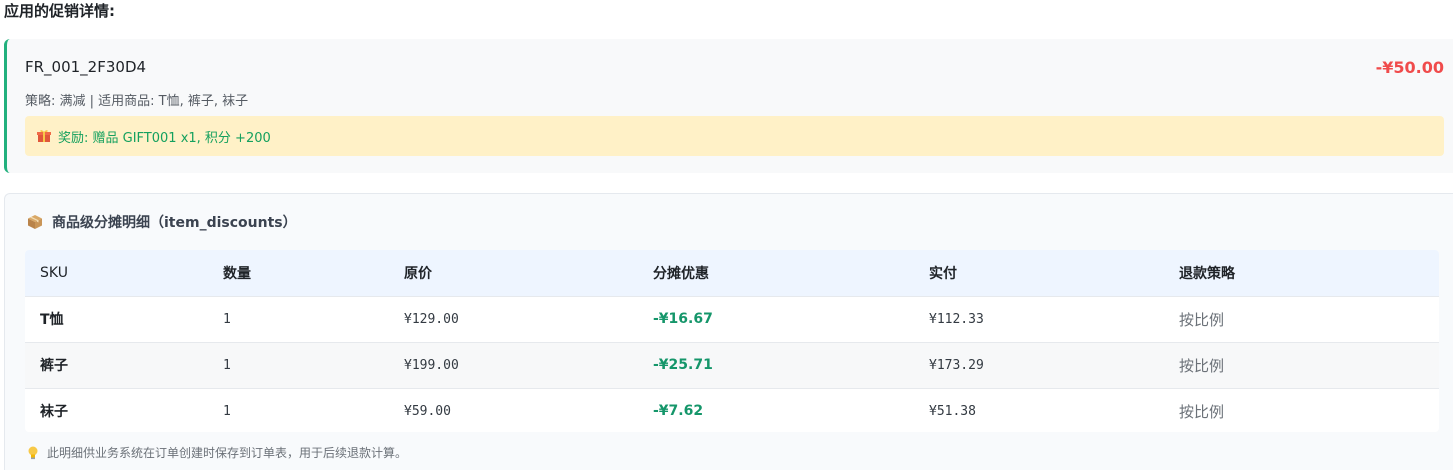 This screenshot has height=470, width=1453. Describe the element at coordinates (174, 223) in the screenshot. I see `item-discounts-title: 商品级分摊明细（item_discounts）` at that location.